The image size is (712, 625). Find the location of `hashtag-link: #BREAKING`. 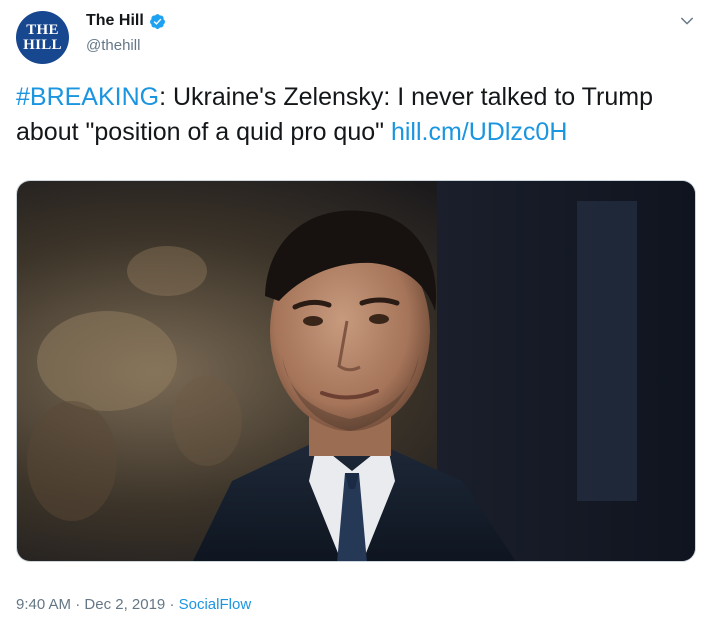

hashtag-link: #BREAKING is located at coordinates (87, 97).